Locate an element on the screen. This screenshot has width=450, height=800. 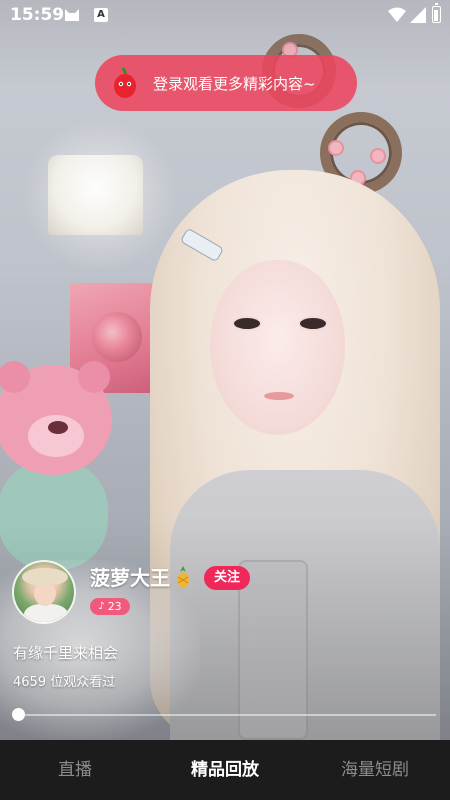
pineapple-icon is located at coordinates (183, 577).